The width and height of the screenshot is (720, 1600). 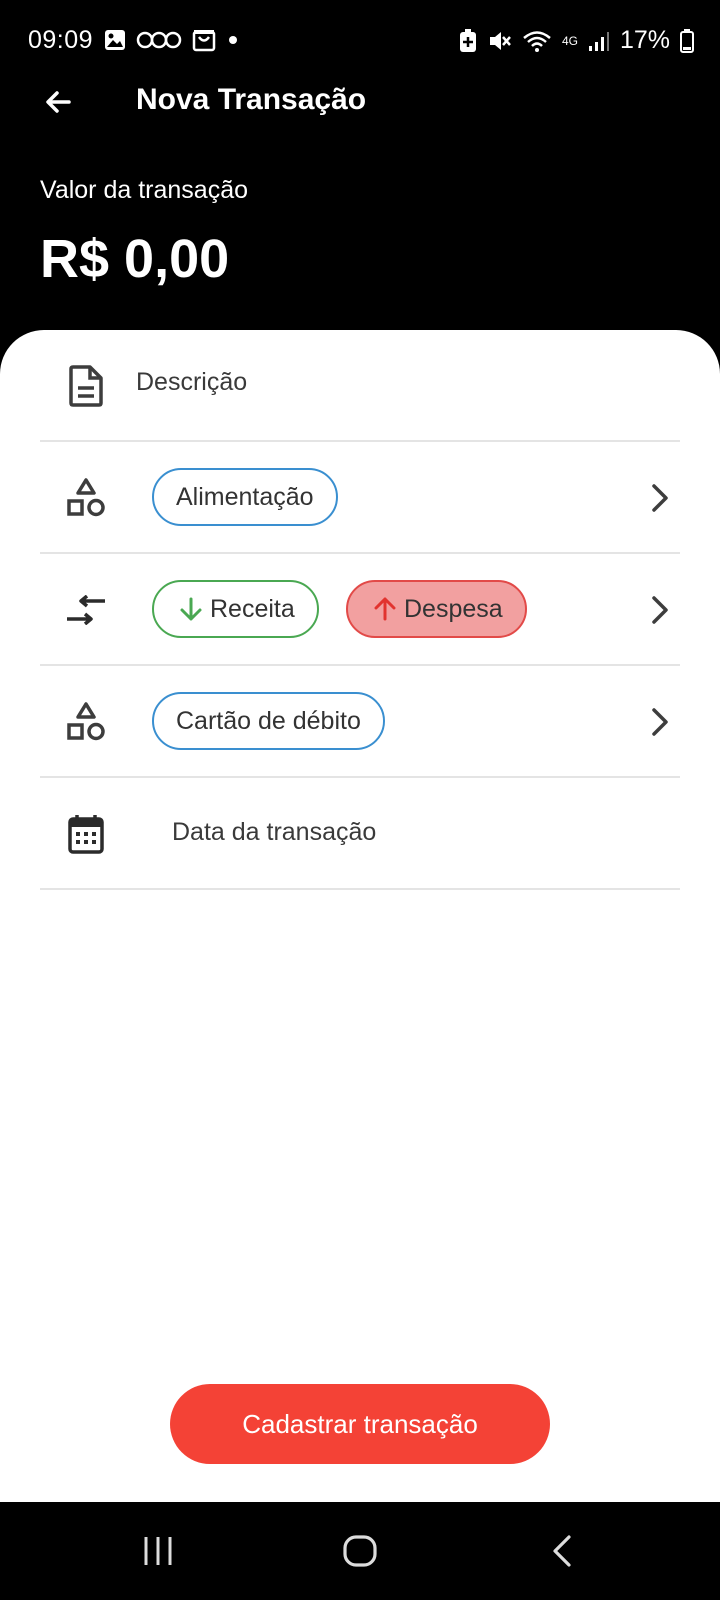 What do you see at coordinates (537, 41) in the screenshot?
I see `wifi-icon` at bounding box center [537, 41].